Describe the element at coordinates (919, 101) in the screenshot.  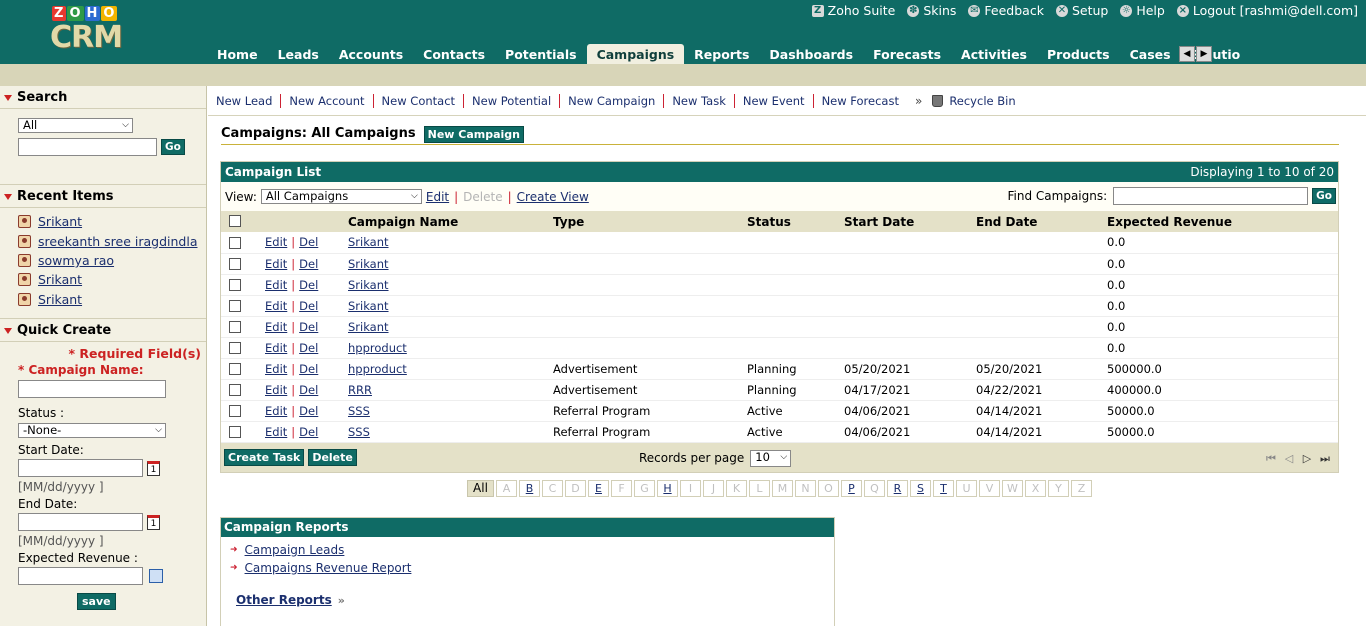
I see `more-arrow-icon: »` at that location.